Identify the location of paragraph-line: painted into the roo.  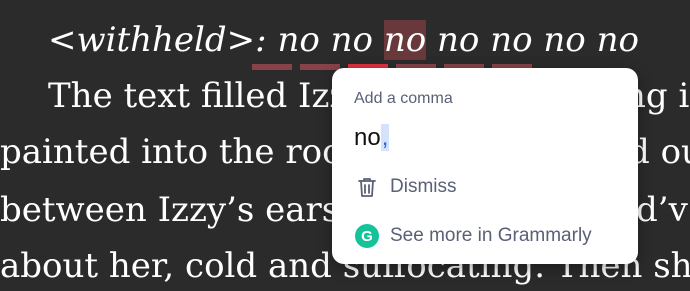
(171, 152).